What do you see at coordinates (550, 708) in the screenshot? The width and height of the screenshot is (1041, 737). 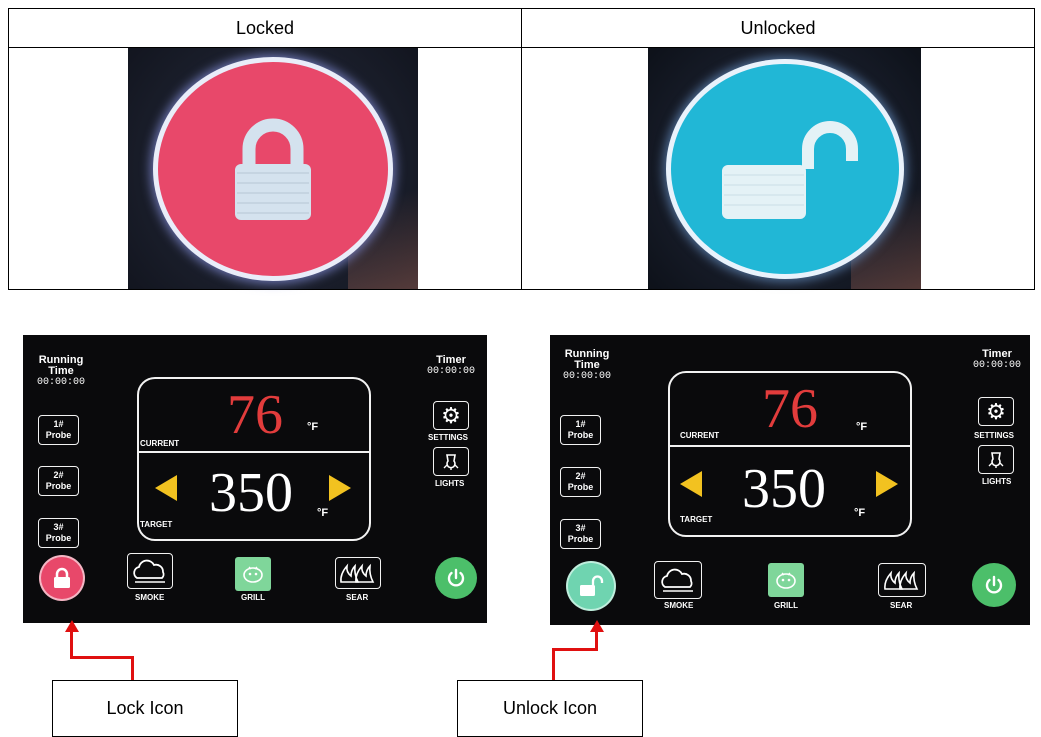 I see `unlock-icon-callout: Unlock Icon` at bounding box center [550, 708].